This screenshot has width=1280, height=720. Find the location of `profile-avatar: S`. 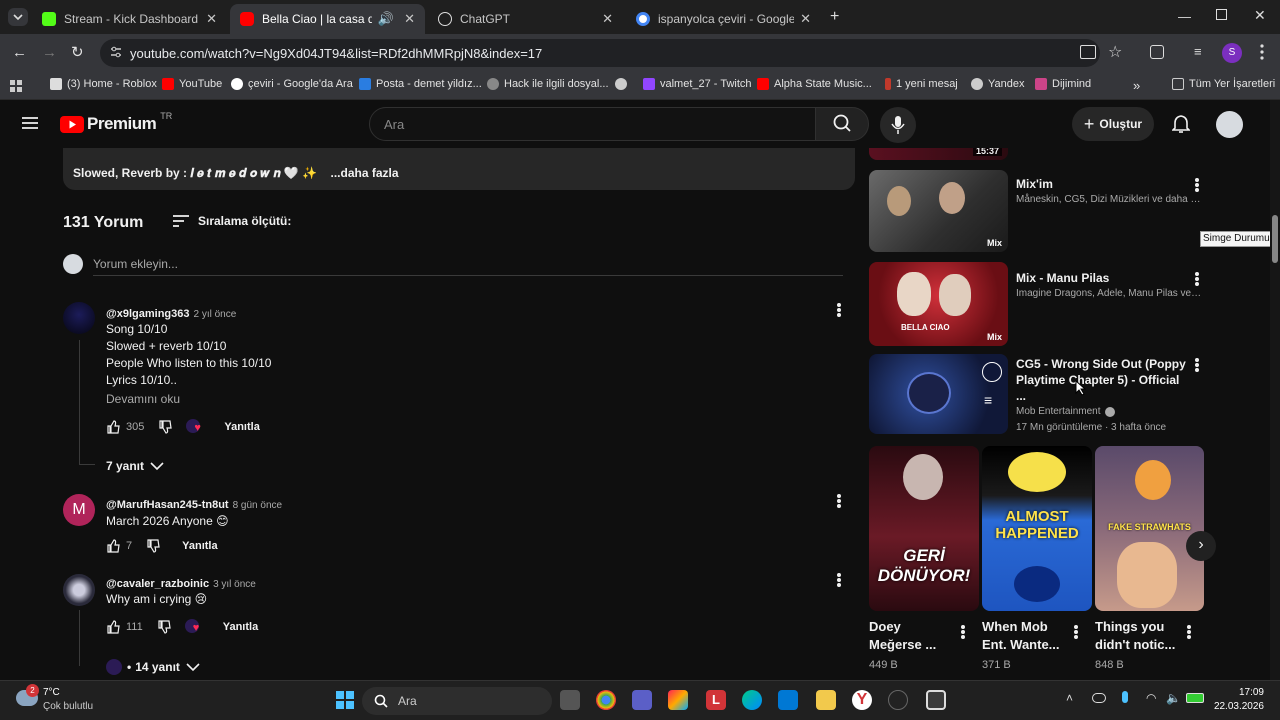

profile-avatar: S is located at coordinates (1232, 53).